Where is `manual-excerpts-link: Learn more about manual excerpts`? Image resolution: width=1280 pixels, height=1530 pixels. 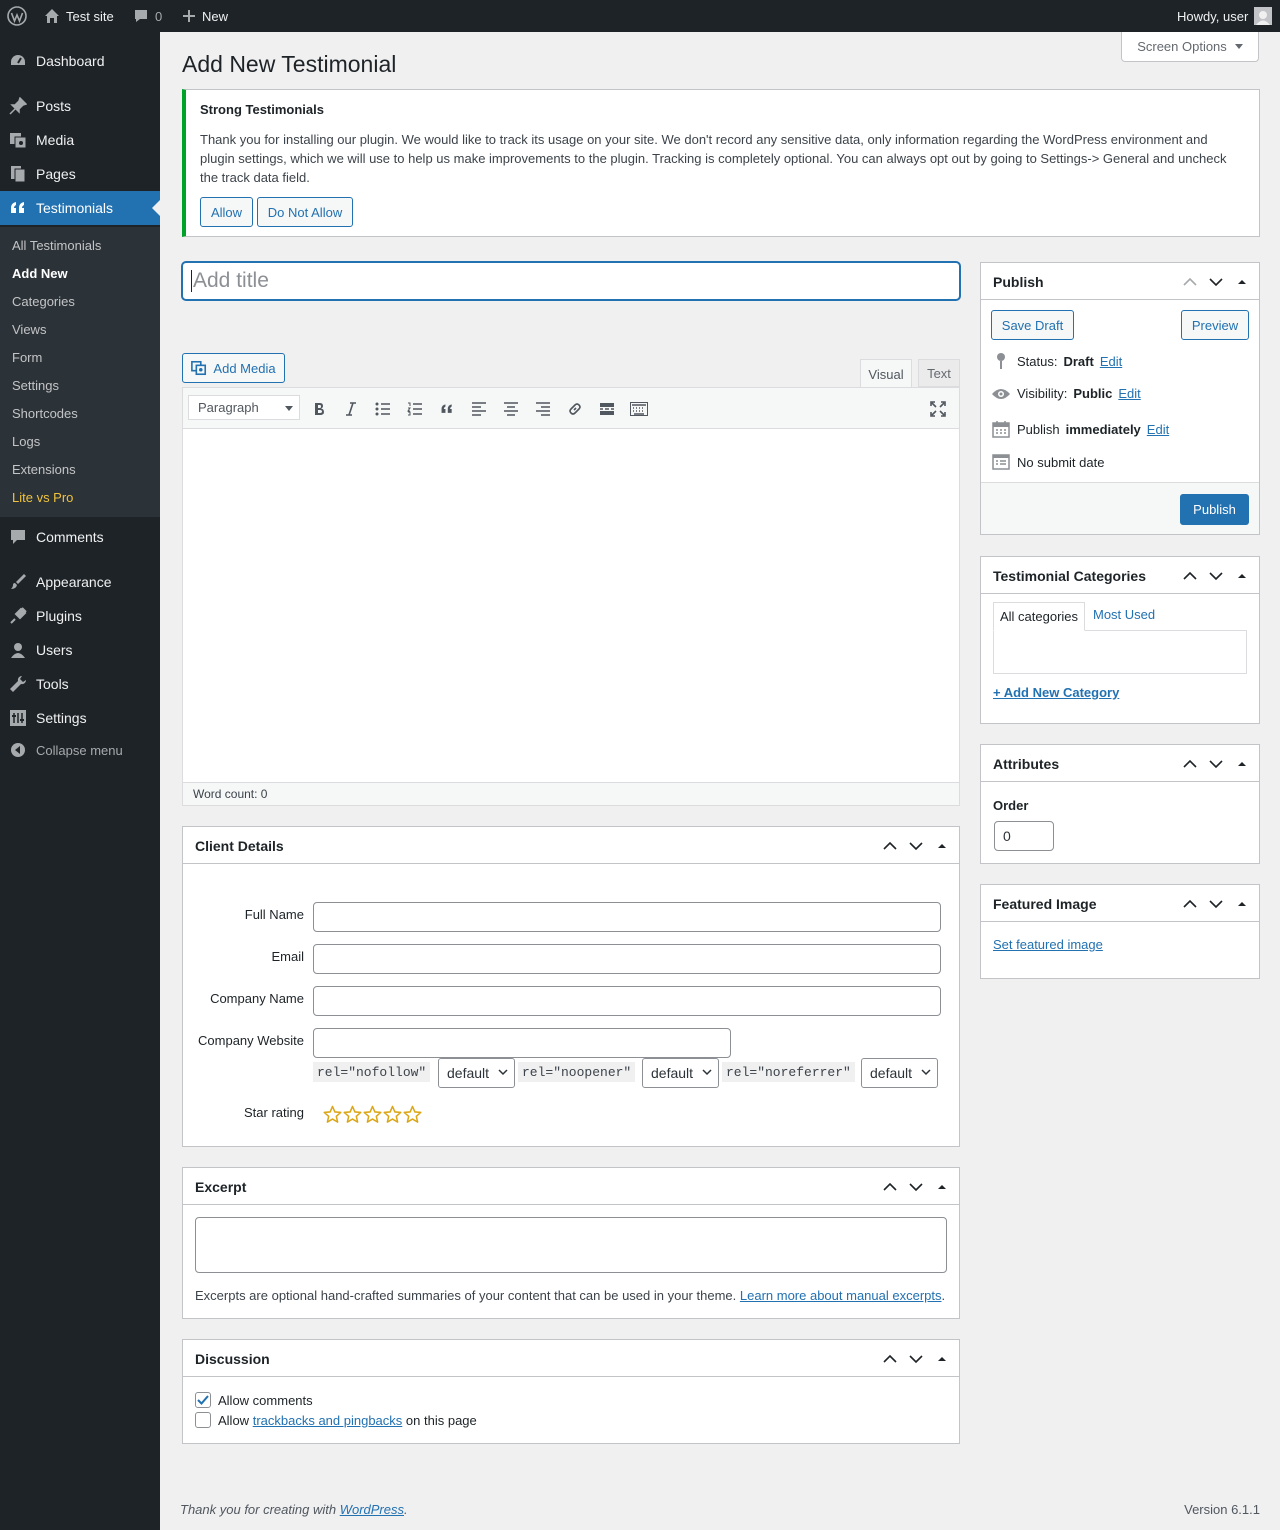
manual-excerpts-link: Learn more about manual excerpts is located at coordinates (841, 1295).